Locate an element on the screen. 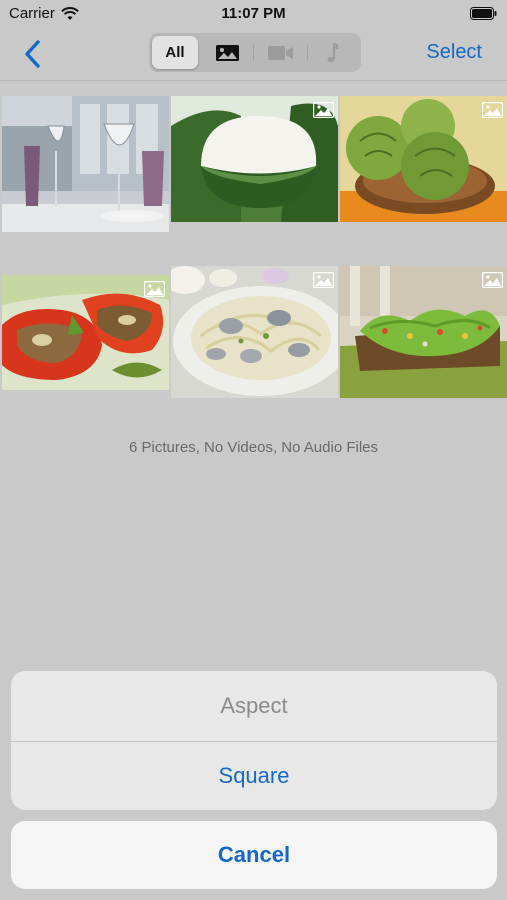 Image resolution: width=507 pixels, height=900 pixels. segment-photos is located at coordinates (227, 52).